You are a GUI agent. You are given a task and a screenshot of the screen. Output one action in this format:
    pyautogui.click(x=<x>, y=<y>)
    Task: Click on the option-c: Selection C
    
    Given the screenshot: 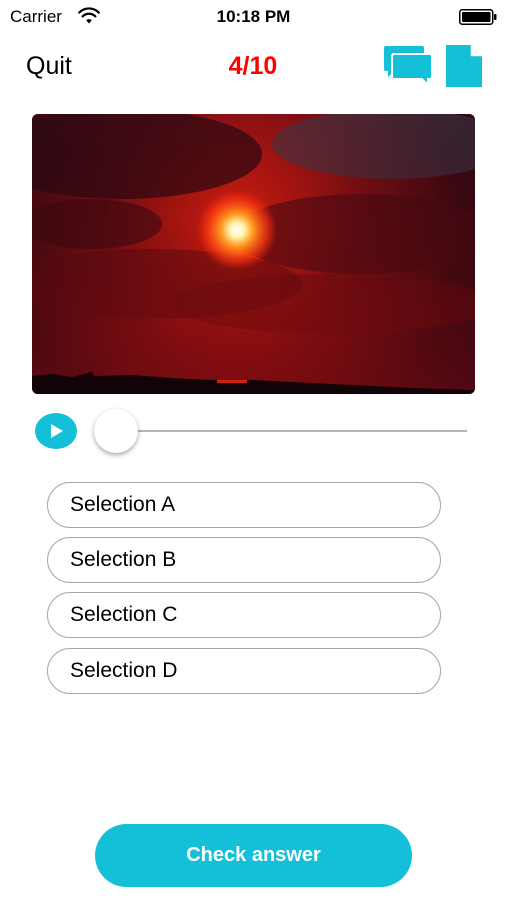 What is the action you would take?
    pyautogui.click(x=244, y=615)
    